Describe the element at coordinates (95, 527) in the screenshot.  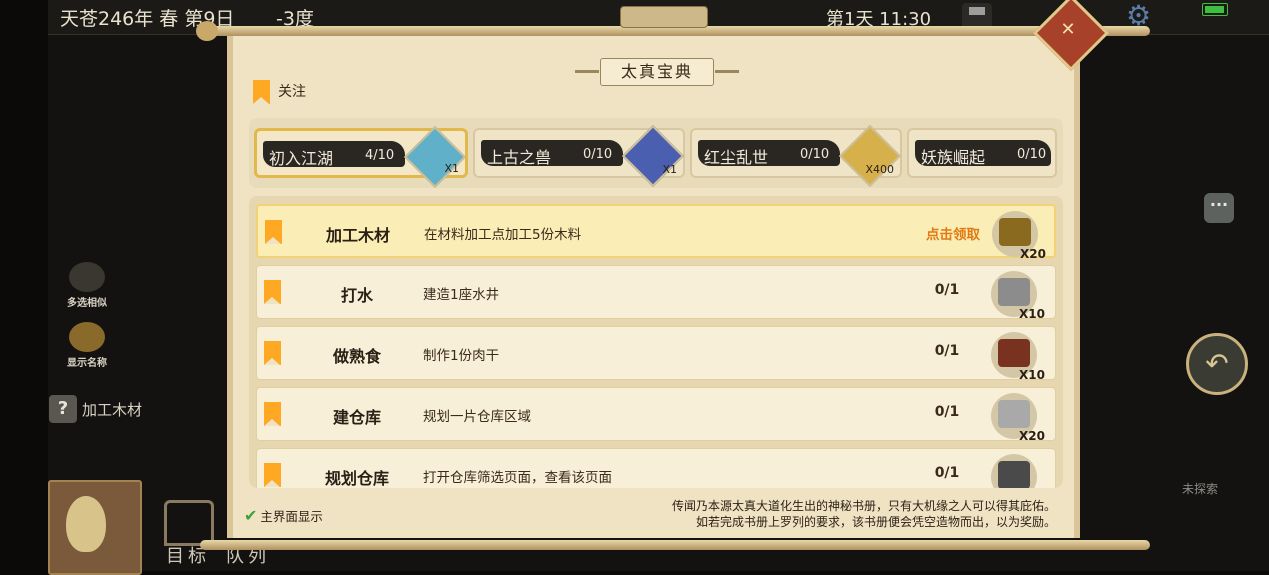
I see `gourd-avatar` at that location.